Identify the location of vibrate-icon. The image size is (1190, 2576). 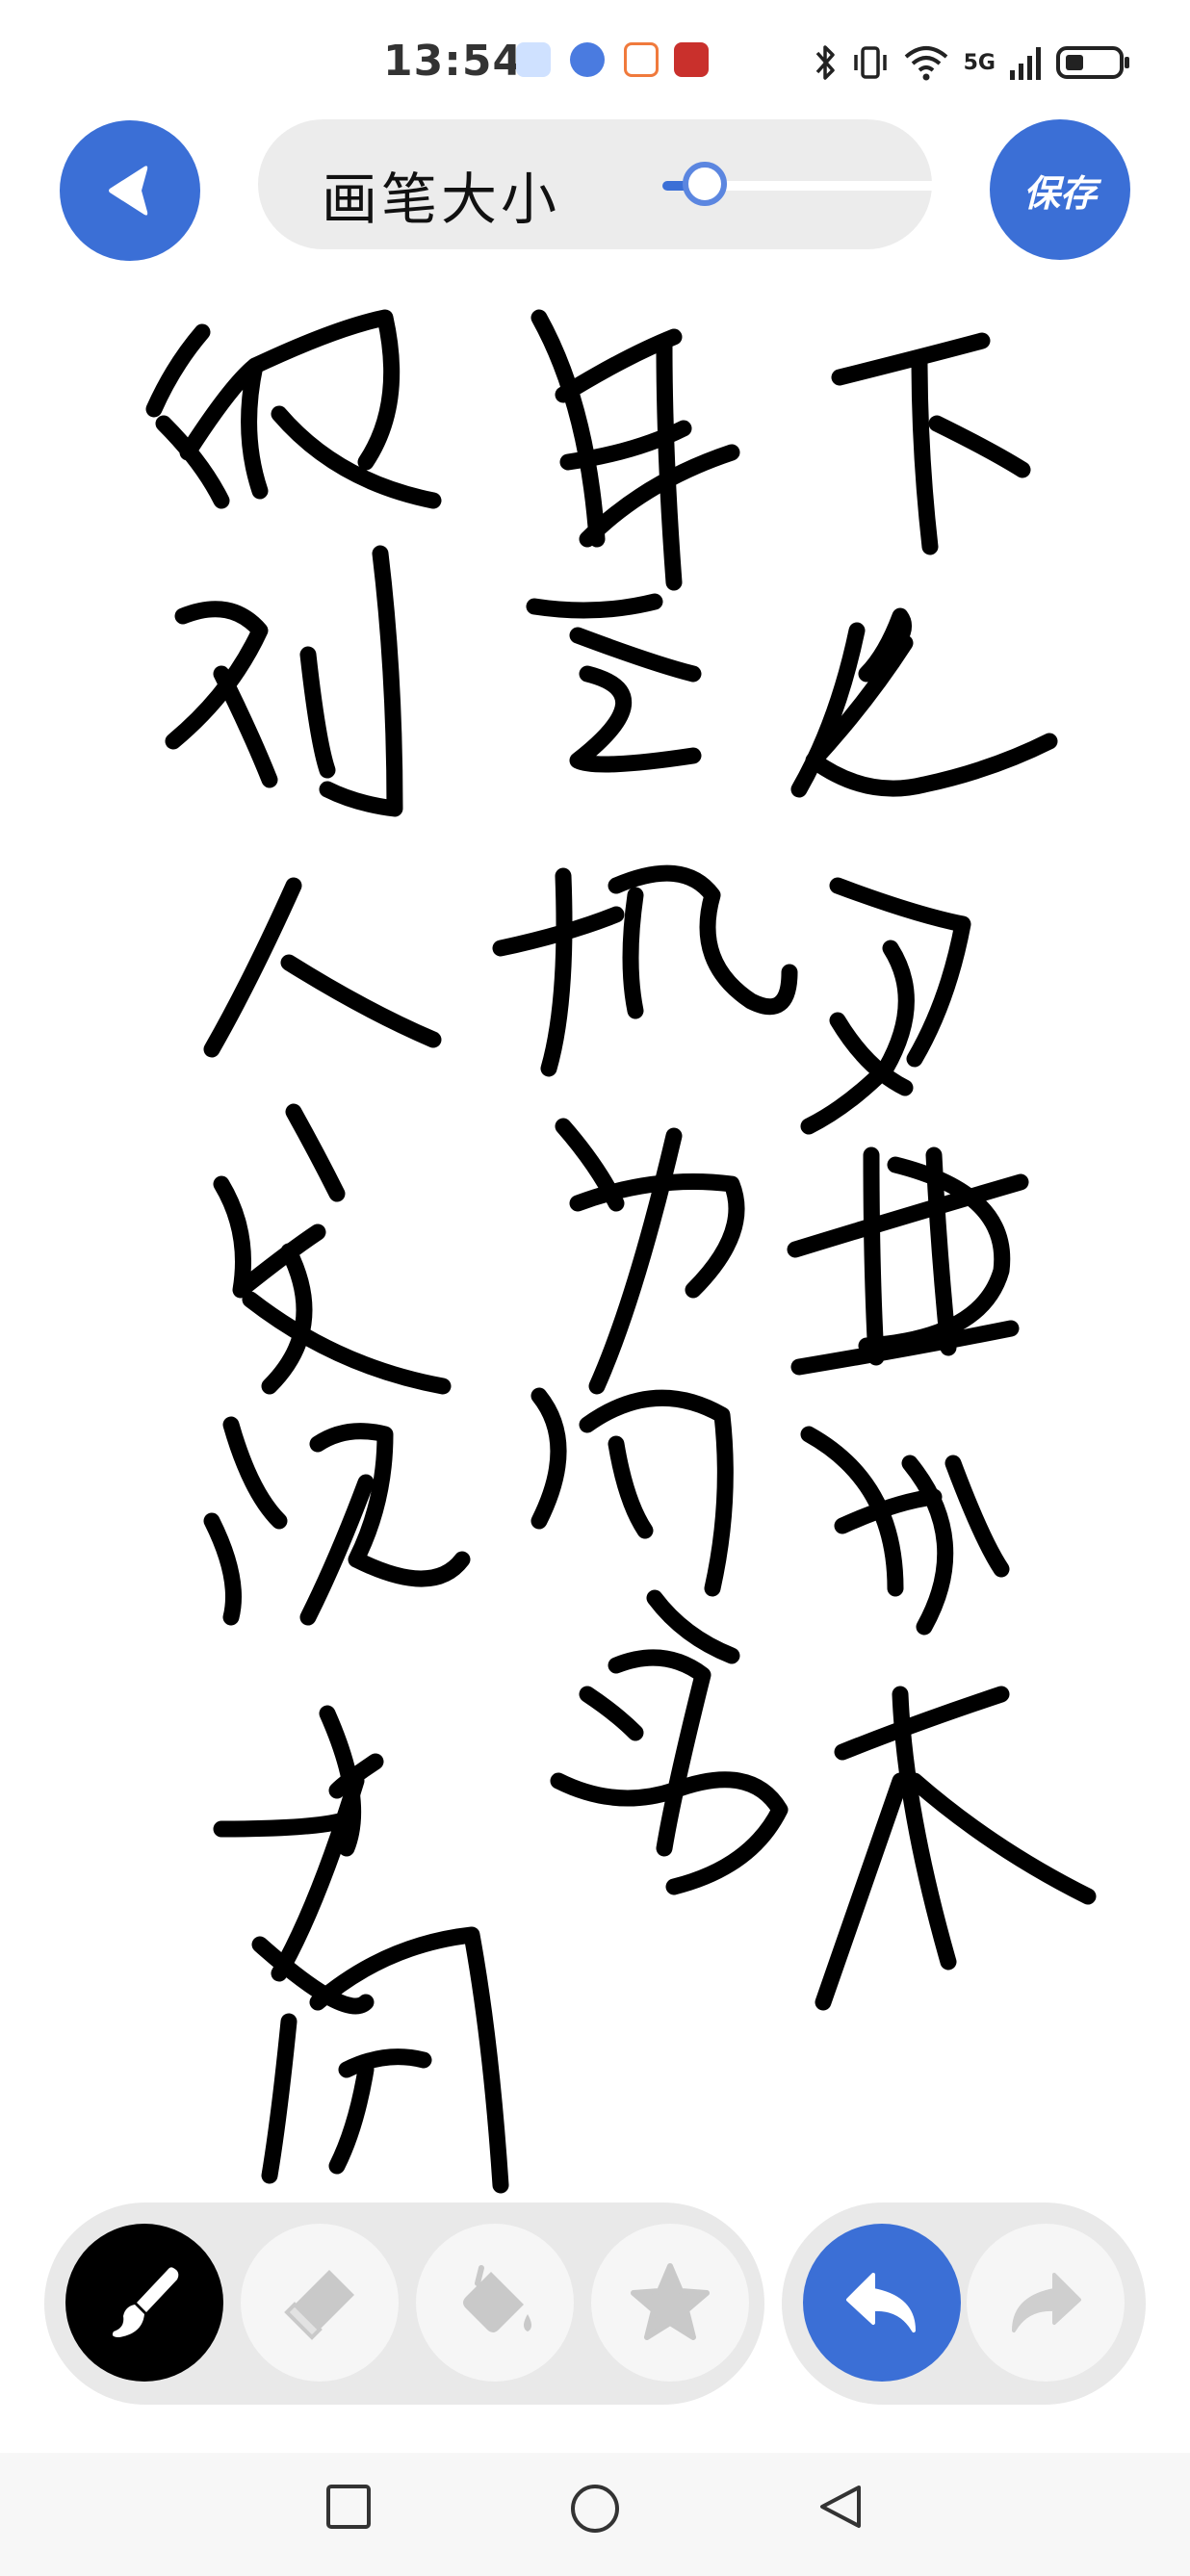
(870, 63).